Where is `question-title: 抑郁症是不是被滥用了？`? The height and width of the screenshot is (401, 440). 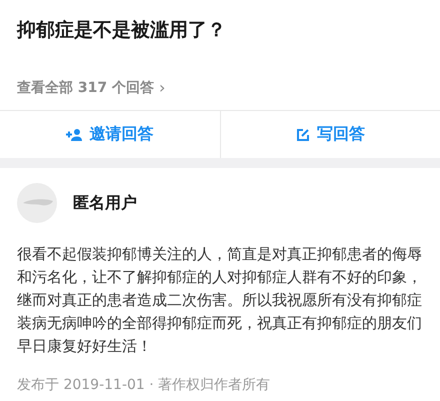 question-title: 抑郁症是不是被滥用了？ is located at coordinates (122, 30).